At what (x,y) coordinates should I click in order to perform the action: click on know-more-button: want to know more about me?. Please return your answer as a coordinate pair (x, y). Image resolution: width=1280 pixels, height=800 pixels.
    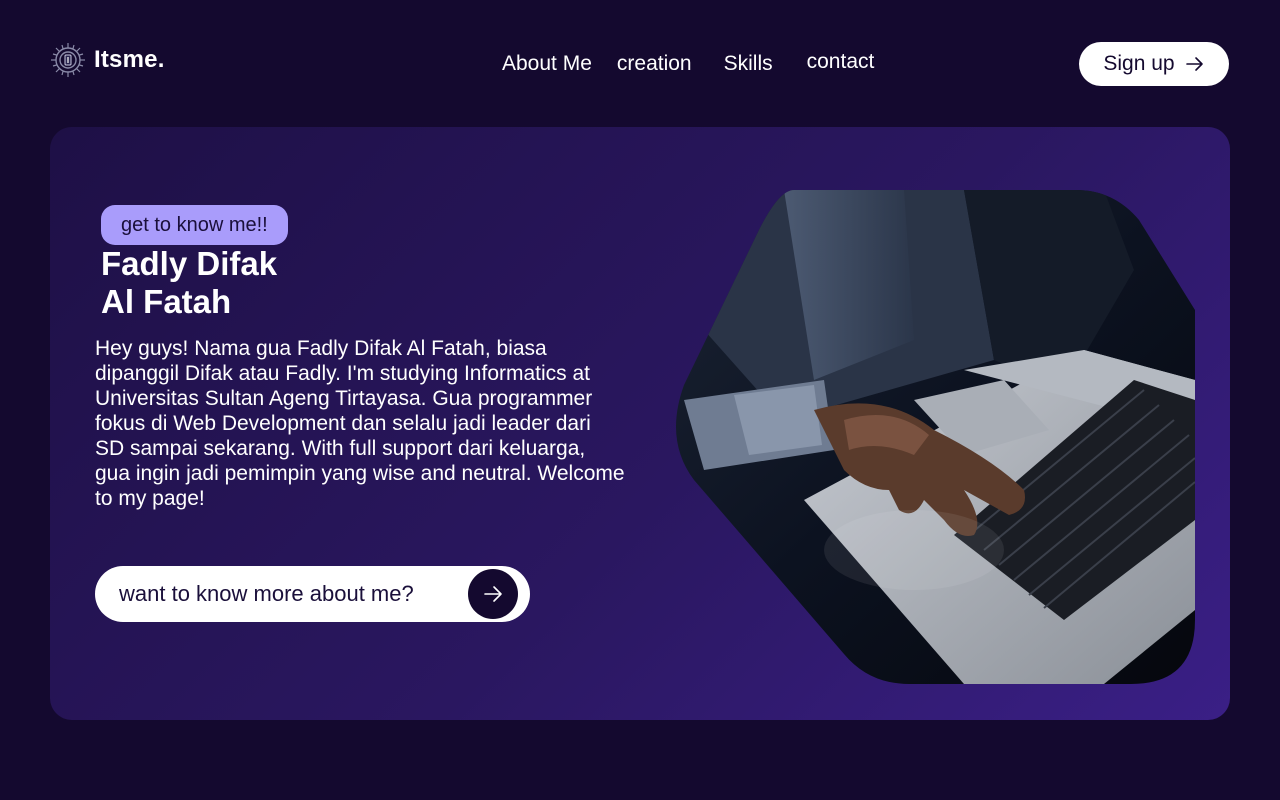
    Looking at the image, I should click on (312, 594).